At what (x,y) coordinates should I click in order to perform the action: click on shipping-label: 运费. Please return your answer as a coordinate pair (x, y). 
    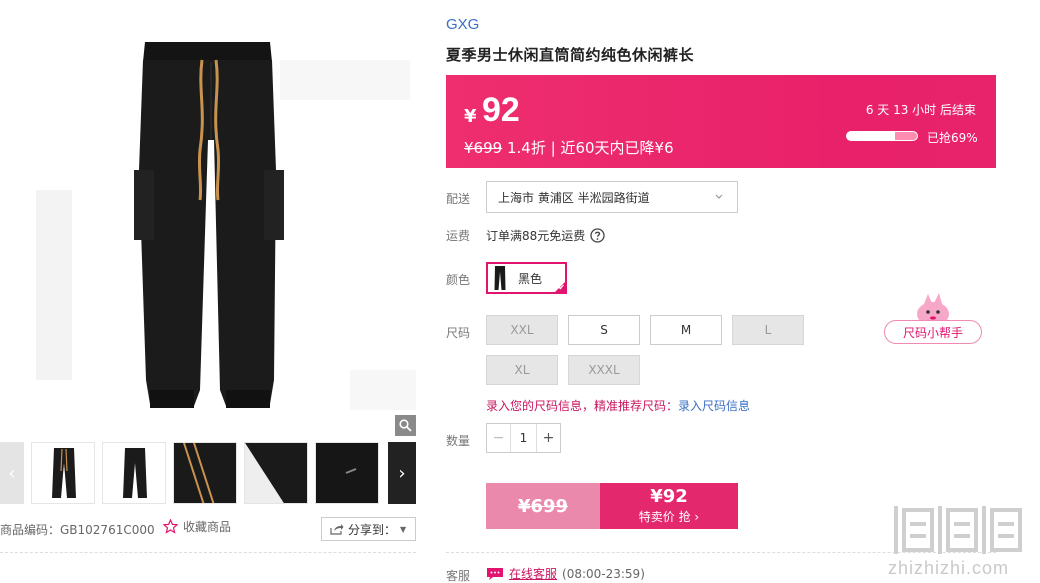
    Looking at the image, I should click on (458, 236).